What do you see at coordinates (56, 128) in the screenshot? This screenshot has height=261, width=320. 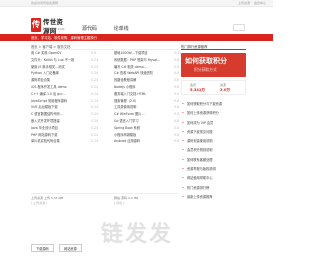 I see `list-item-title-left: Java 毕业设计项目` at bounding box center [56, 128].